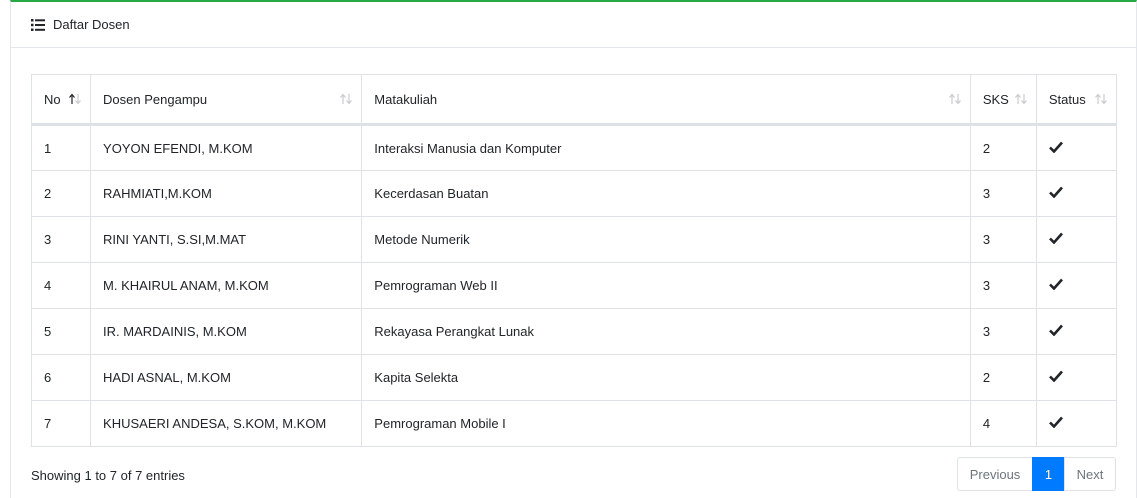 The width and height of the screenshot is (1137, 498). I want to click on header-label: Dosen Pengampu, so click(155, 99).